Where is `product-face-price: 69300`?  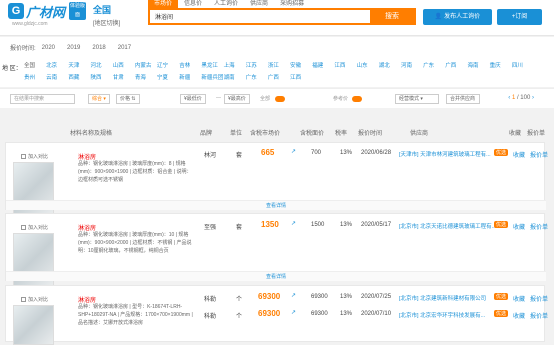 product-face-price: 69300 is located at coordinates (319, 297).